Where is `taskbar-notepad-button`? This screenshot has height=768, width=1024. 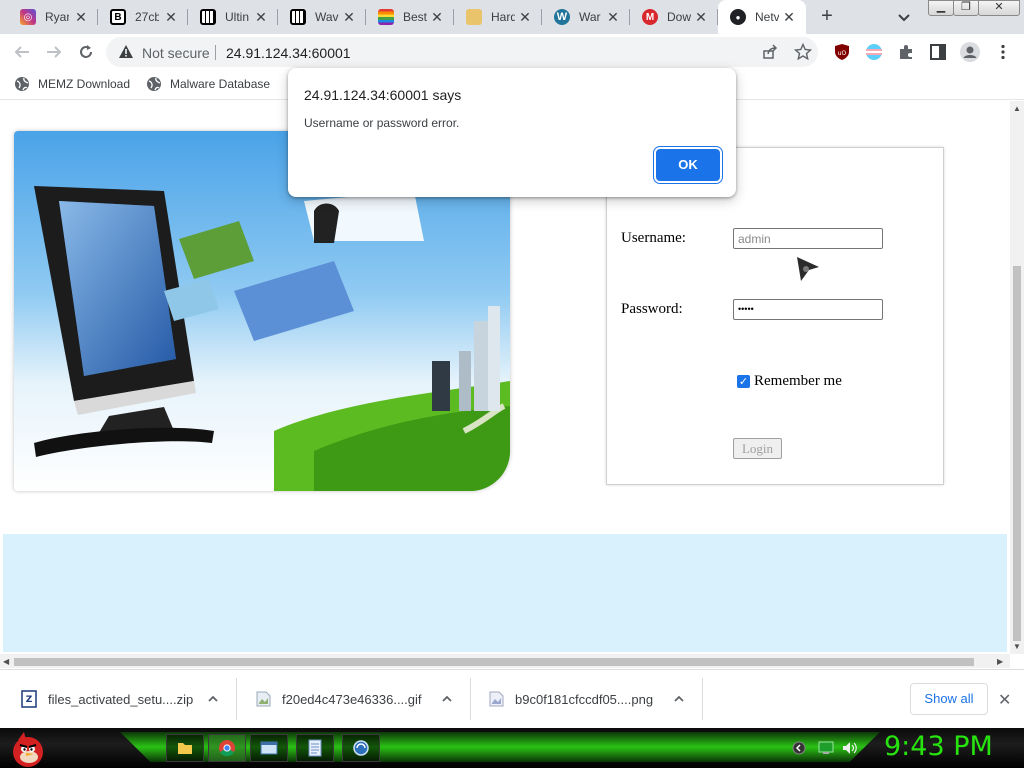 taskbar-notepad-button is located at coordinates (315, 748).